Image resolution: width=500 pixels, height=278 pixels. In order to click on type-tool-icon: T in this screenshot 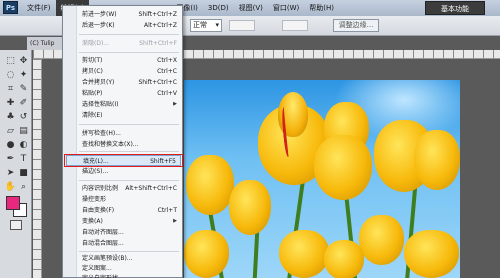, I will do `click(23, 159)`.